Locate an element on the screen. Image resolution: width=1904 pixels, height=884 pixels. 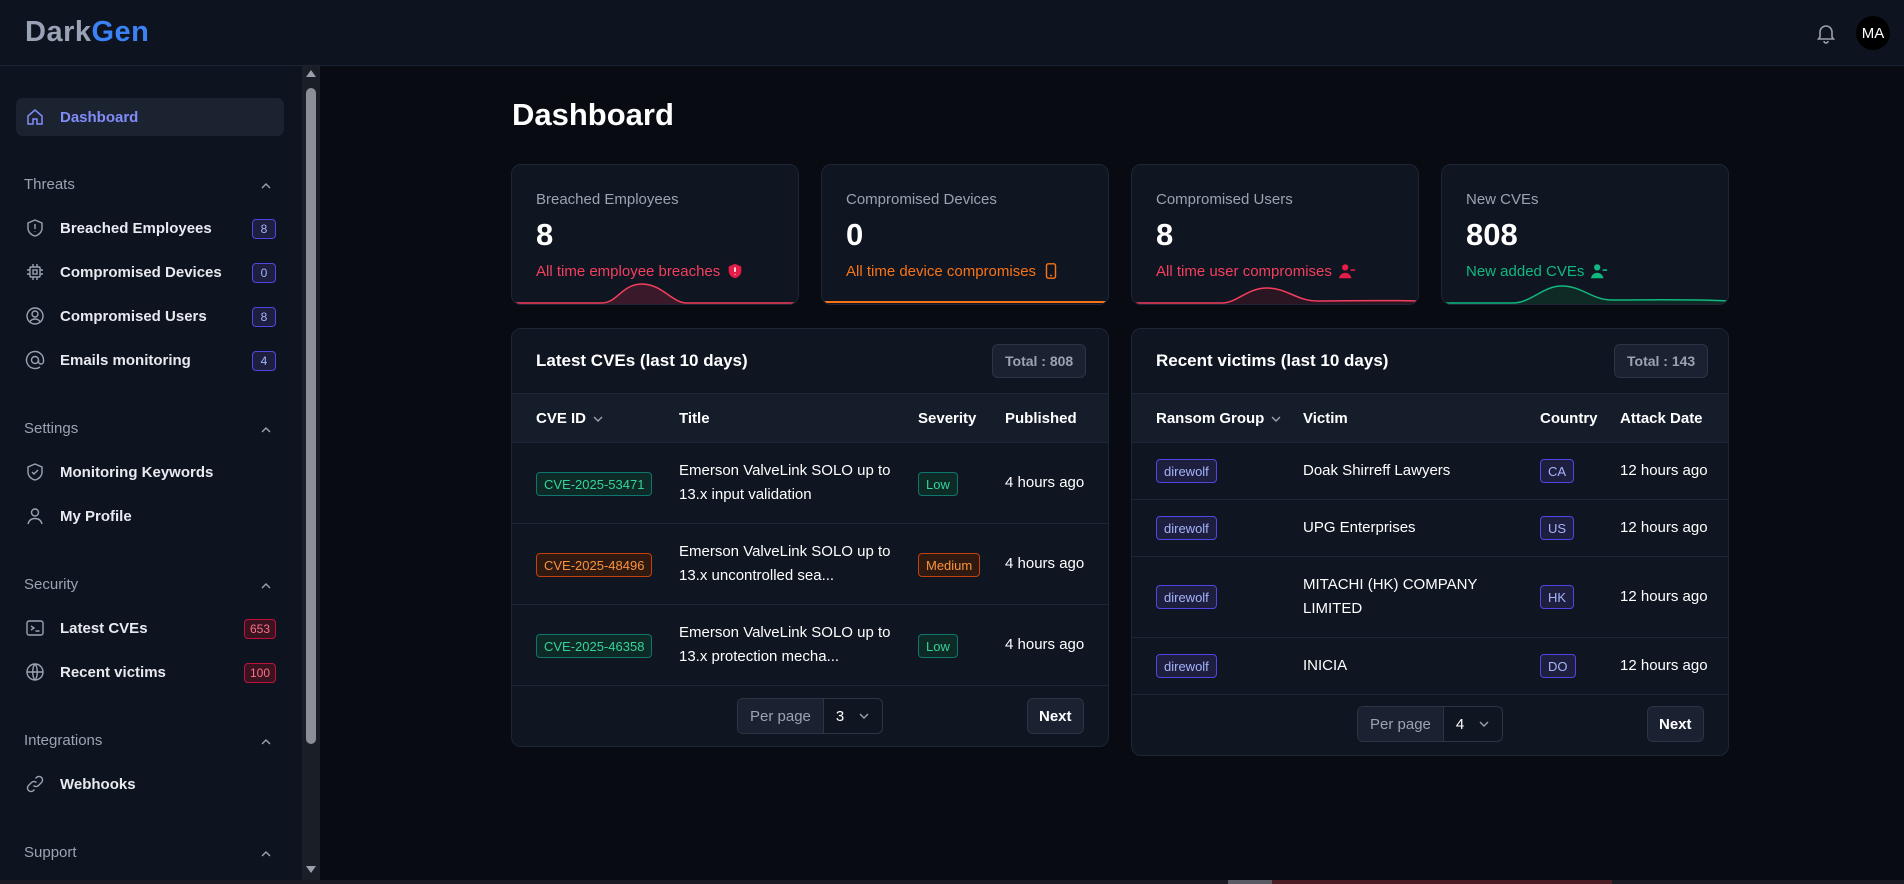
sidebar-item-webhooks: Webhooks is located at coordinates (150, 784).